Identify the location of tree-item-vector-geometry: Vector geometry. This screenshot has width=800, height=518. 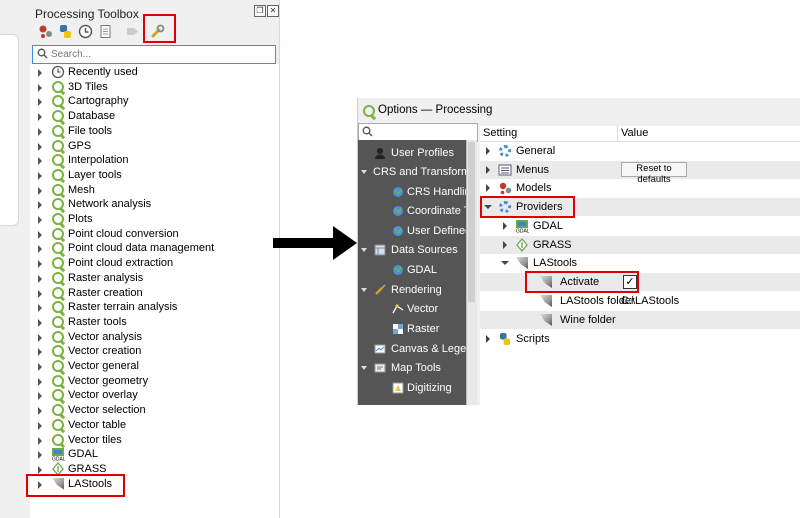
(154, 381).